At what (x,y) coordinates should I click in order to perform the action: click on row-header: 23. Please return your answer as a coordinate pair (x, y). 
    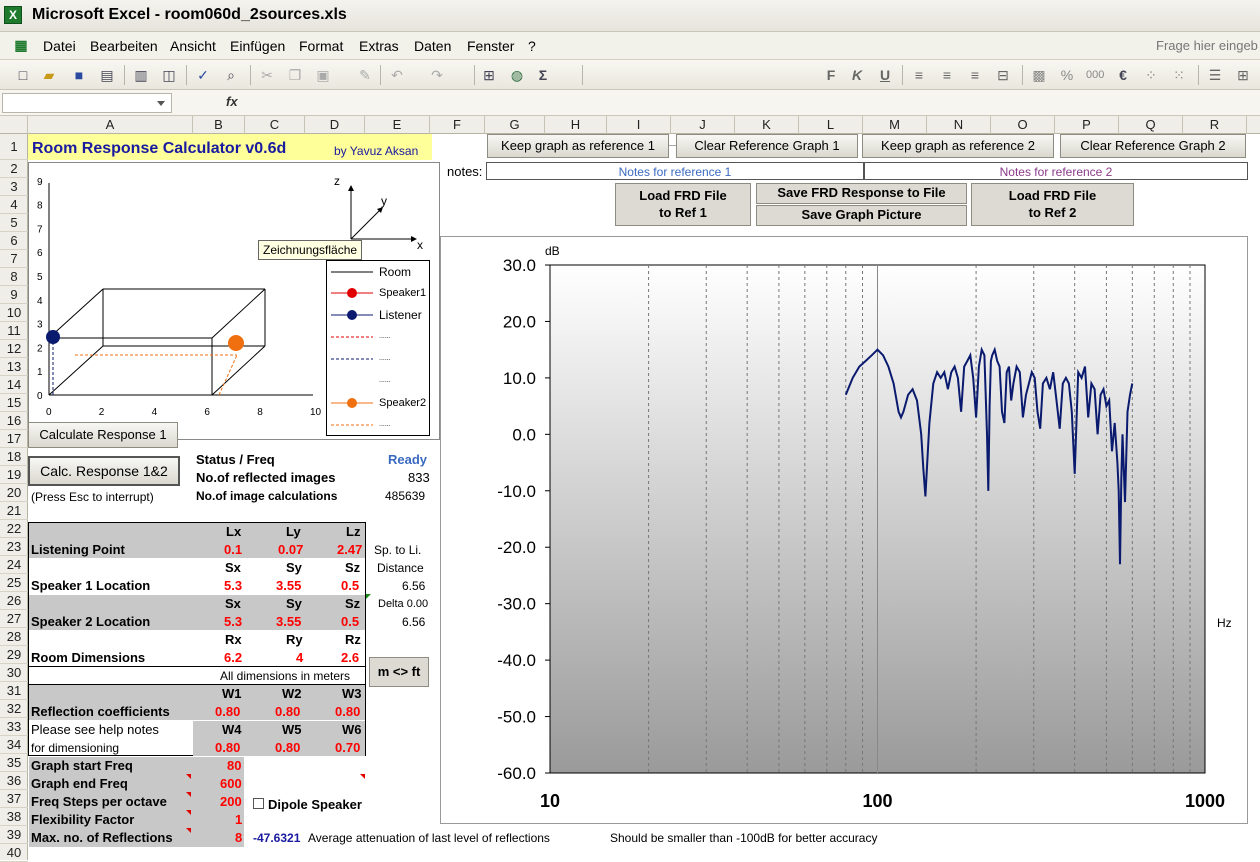
    Looking at the image, I should click on (14, 547).